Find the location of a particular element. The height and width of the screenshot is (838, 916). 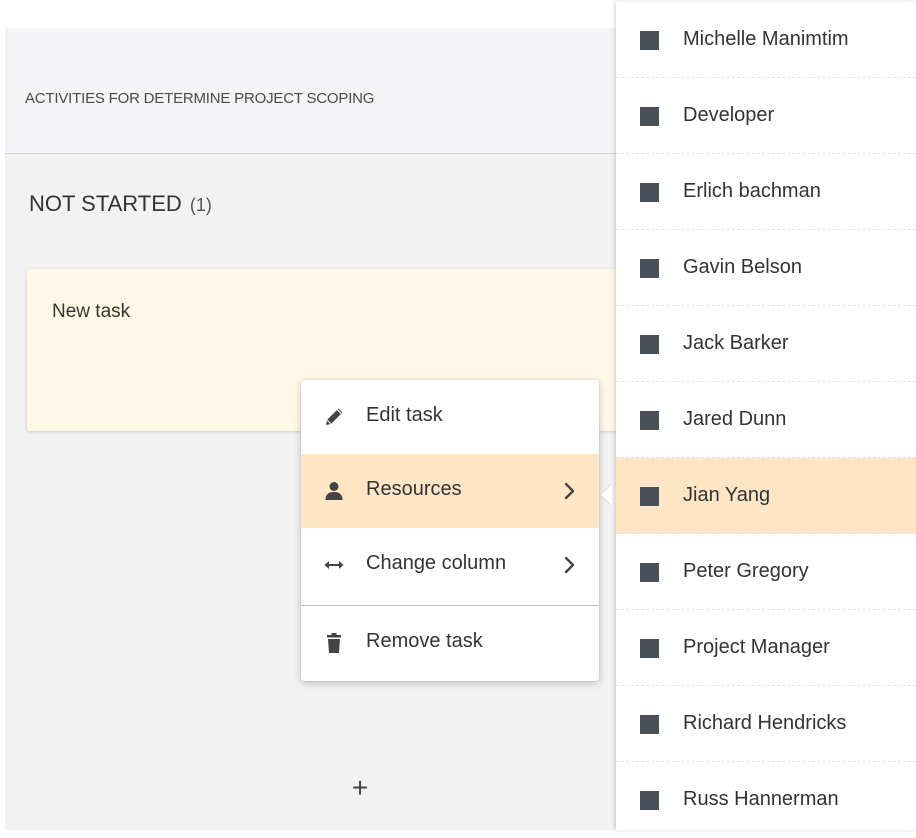

resource-name: Gavin Belson is located at coordinates (742, 267).